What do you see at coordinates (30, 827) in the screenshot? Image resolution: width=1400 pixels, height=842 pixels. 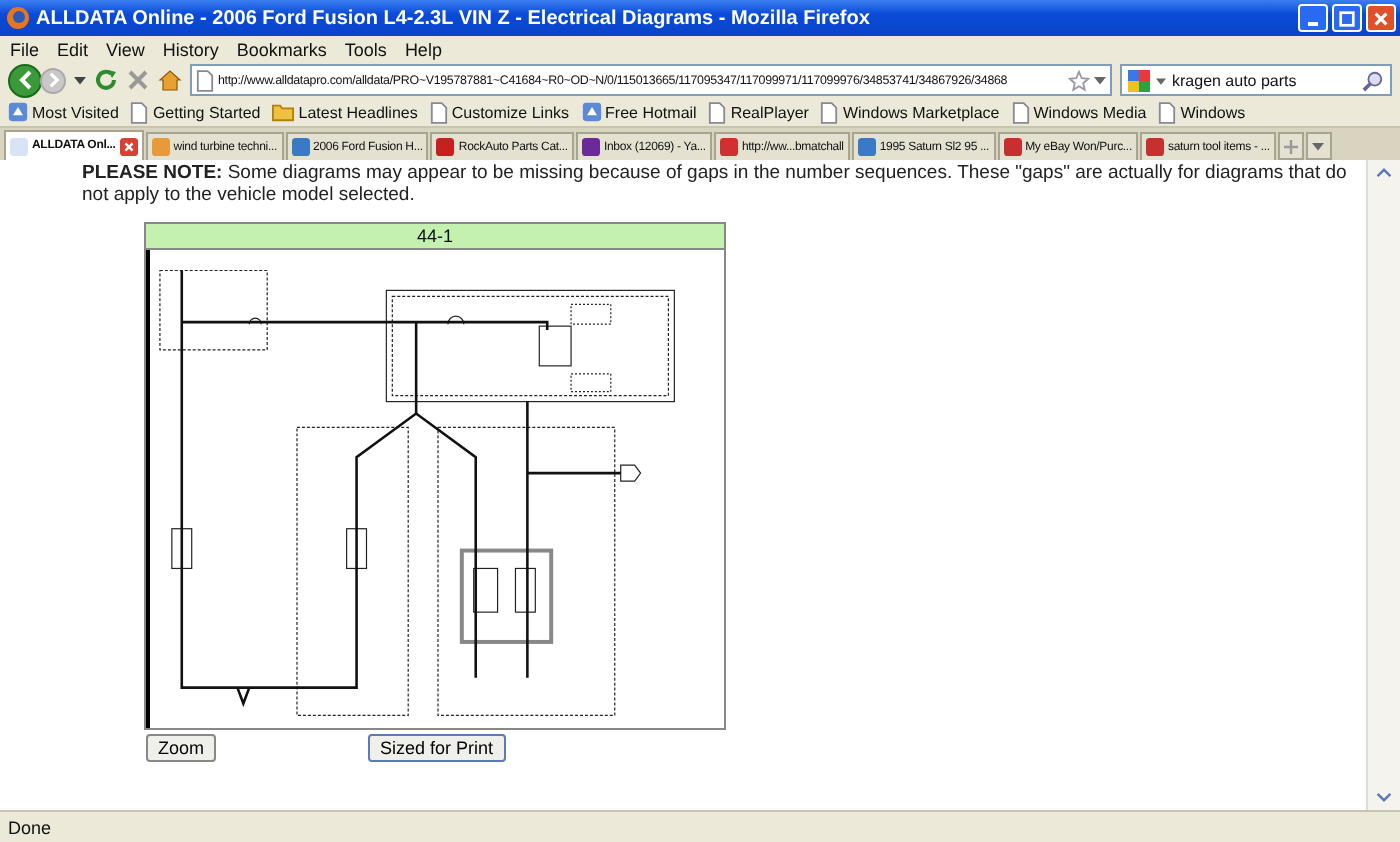 I see `status-text: Done` at bounding box center [30, 827].